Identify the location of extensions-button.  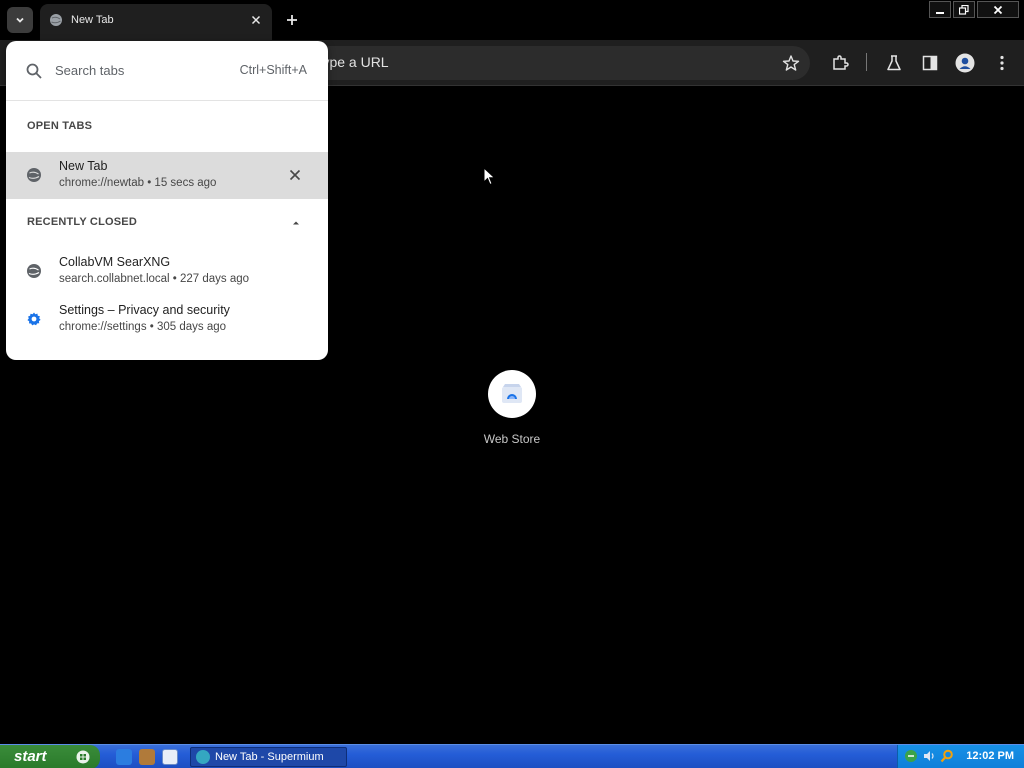
(840, 63).